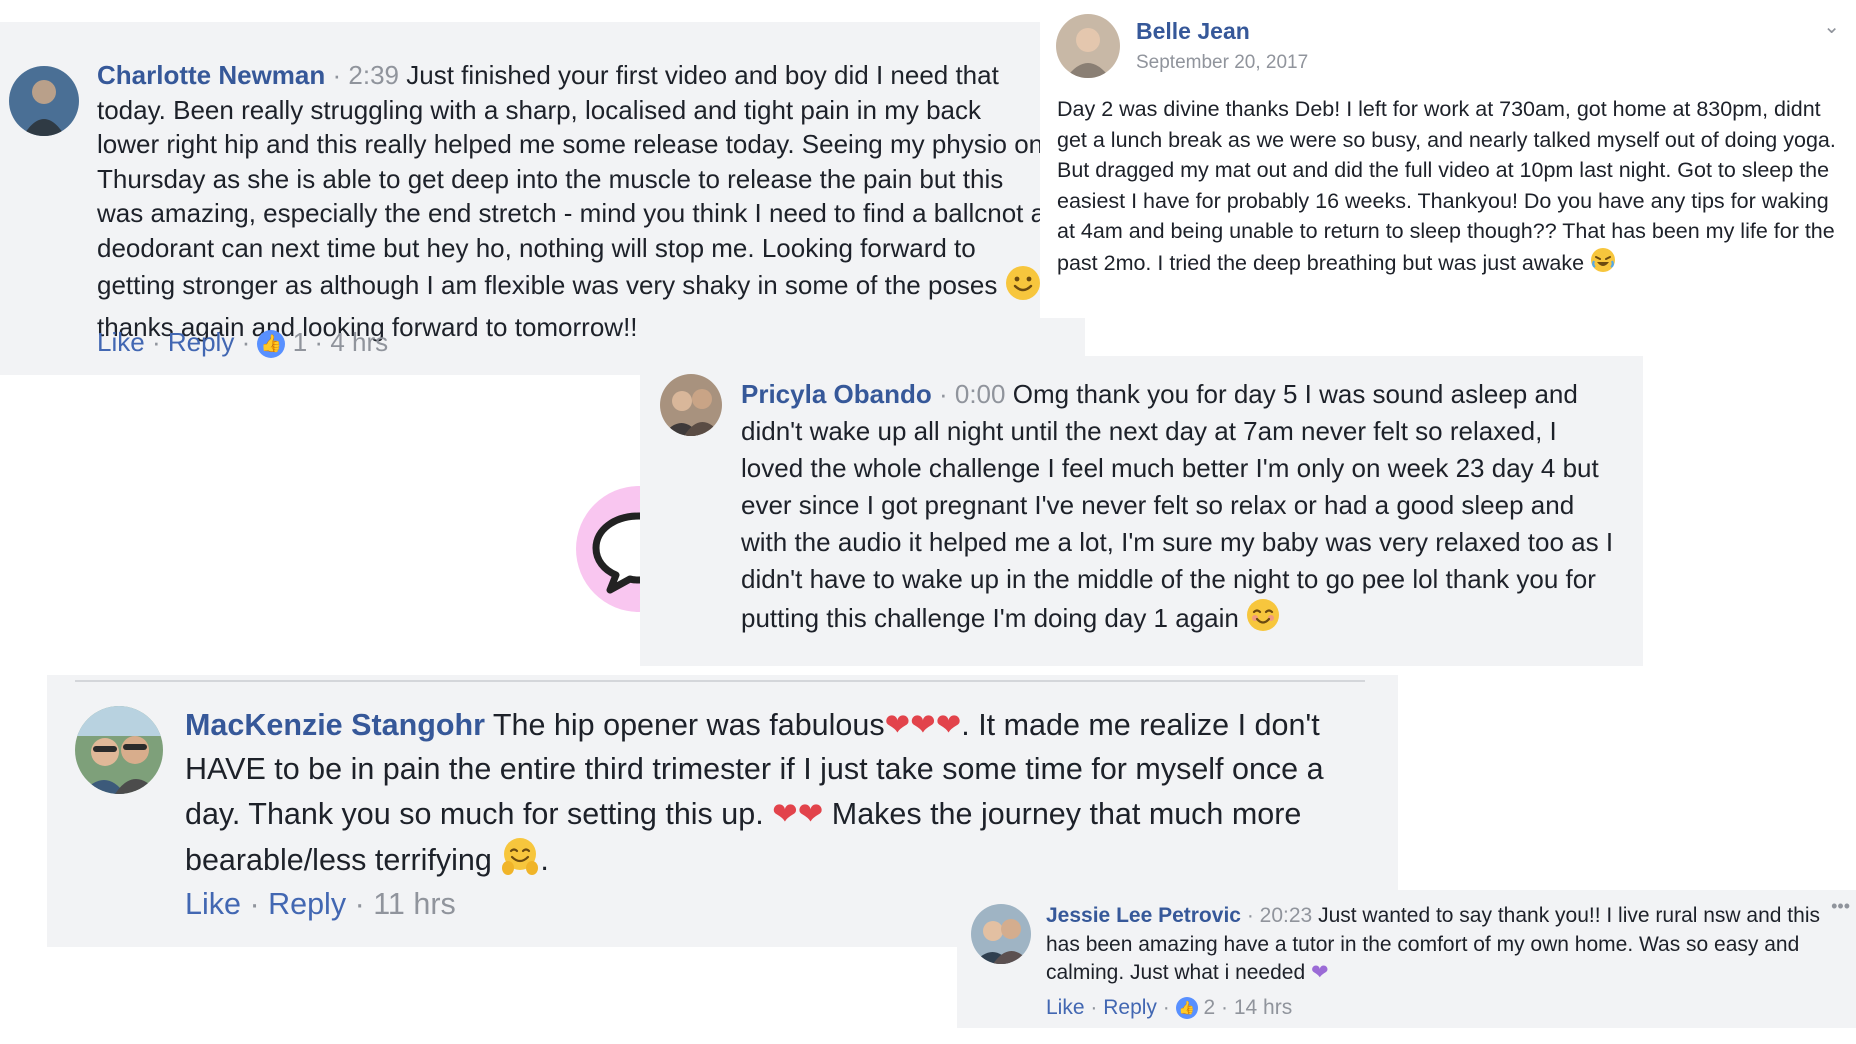 Image resolution: width=1856 pixels, height=1044 pixels. What do you see at coordinates (980, 394) in the screenshot?
I see `comment-timestamp: 0:00` at bounding box center [980, 394].